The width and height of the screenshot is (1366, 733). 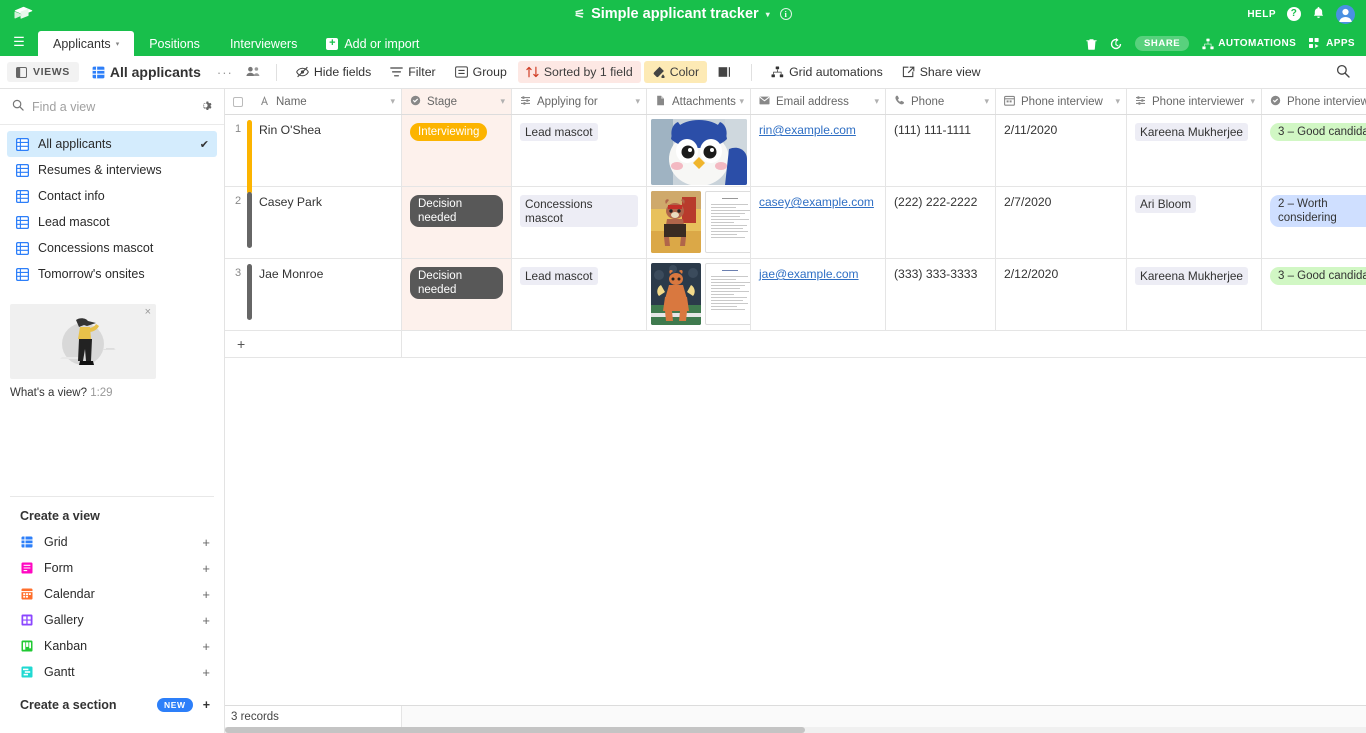 What do you see at coordinates (112, 248) in the screenshot?
I see `sidebar-view-concessions-mascot: Concessions mascot` at bounding box center [112, 248].